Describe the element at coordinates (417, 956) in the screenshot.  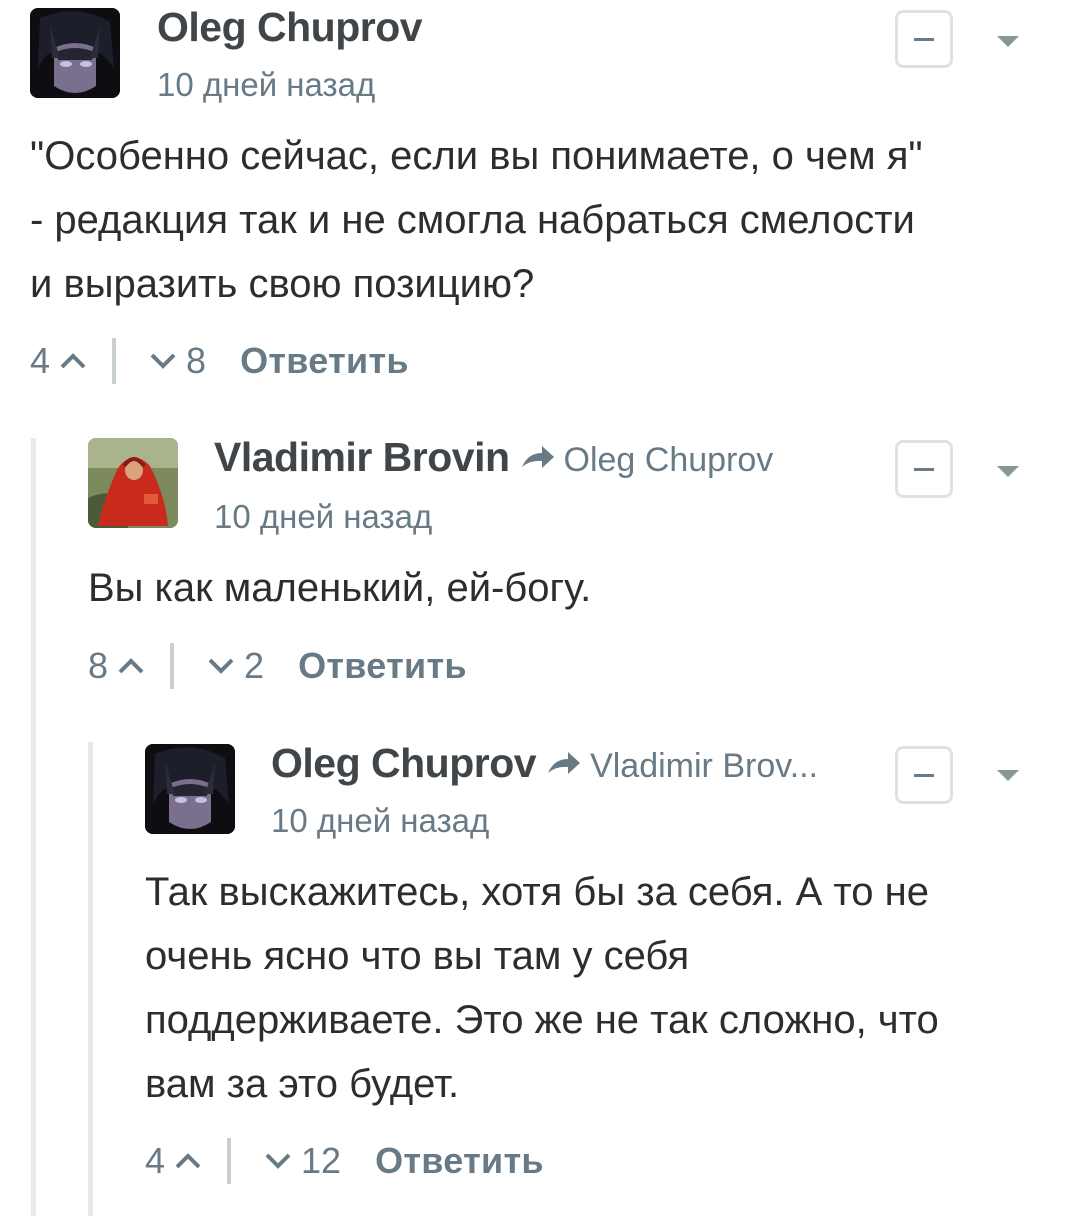
I see `comment-line: очень ясно что вы там у себя` at that location.